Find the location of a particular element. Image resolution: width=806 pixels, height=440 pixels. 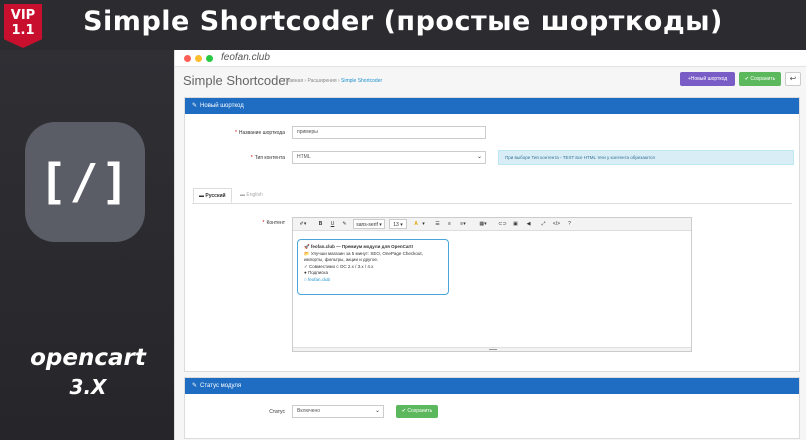

ordered-list-icon: ≡ is located at coordinates (449, 224).